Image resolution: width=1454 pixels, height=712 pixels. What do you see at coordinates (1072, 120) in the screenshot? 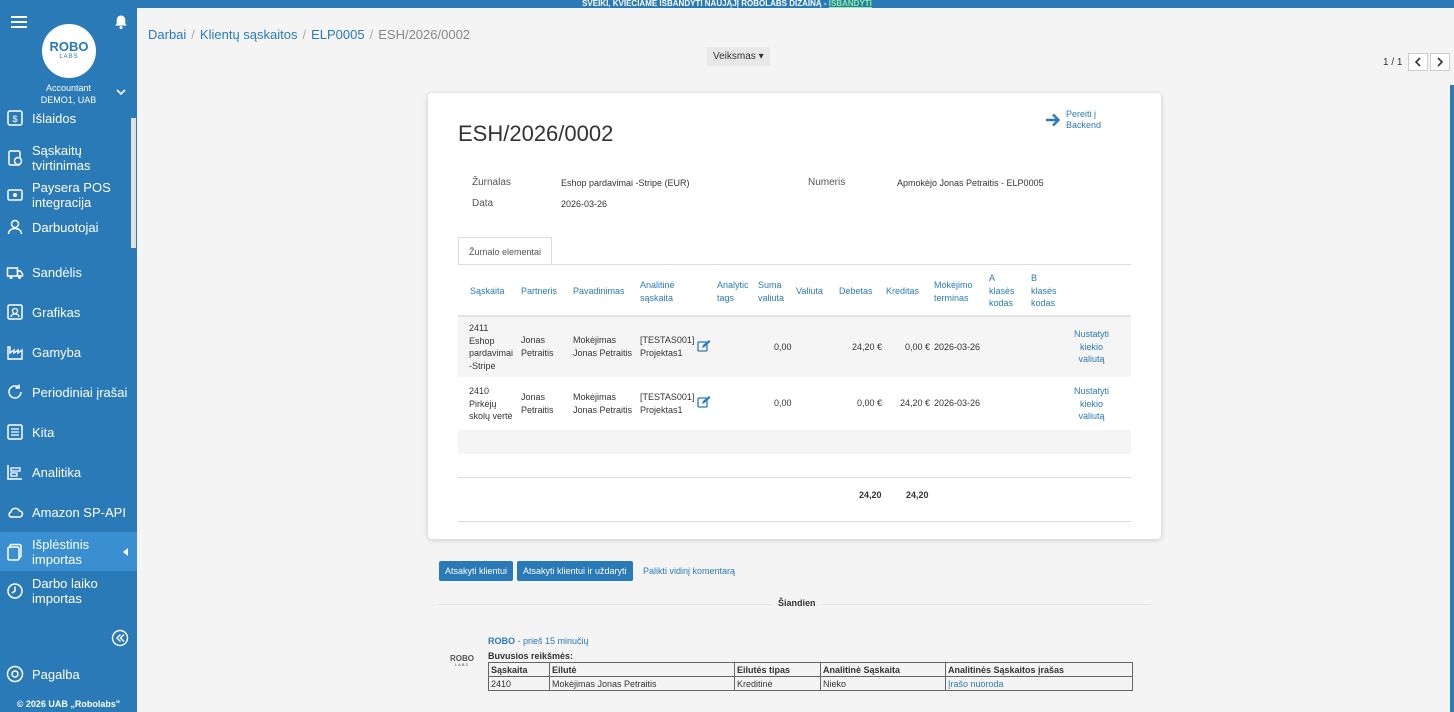
I see `backend-link: Pereiti į Backend` at bounding box center [1072, 120].